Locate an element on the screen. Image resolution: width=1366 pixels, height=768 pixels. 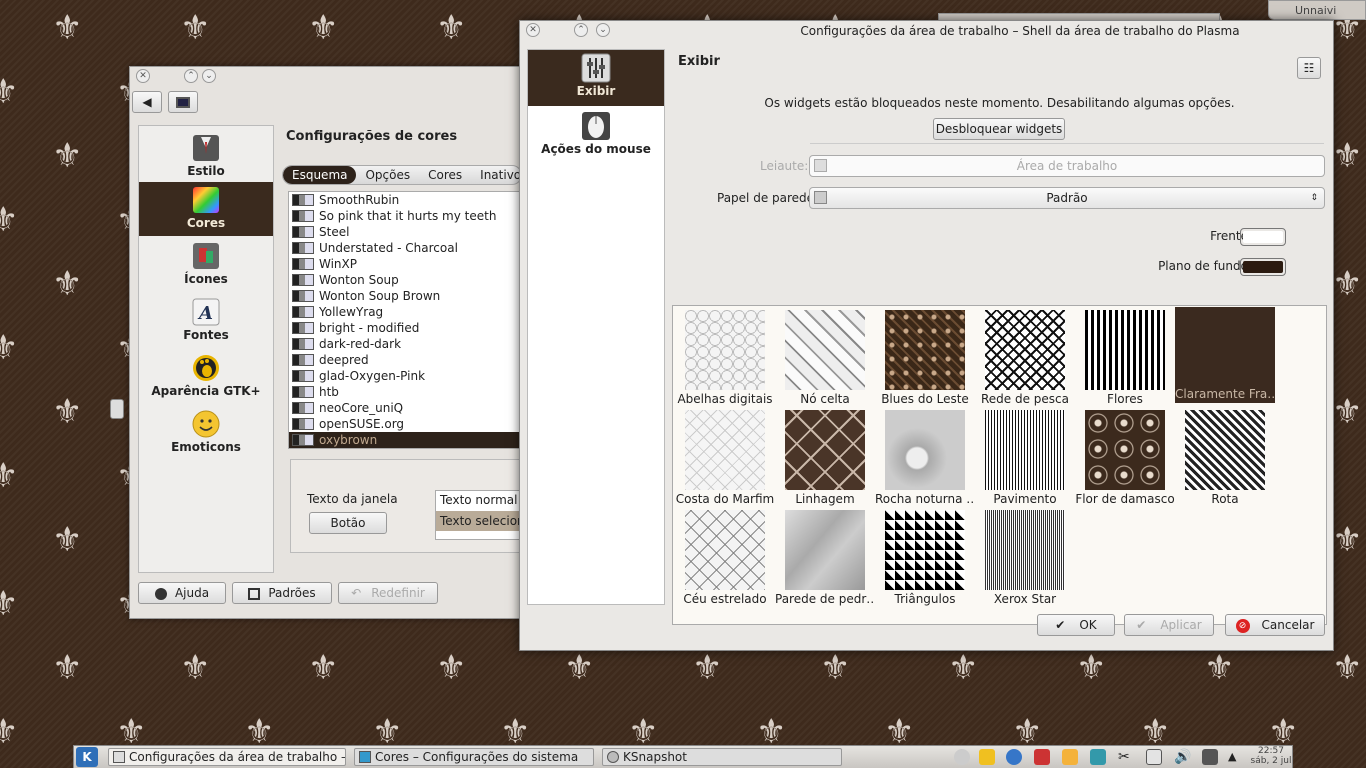
wallpaper-thumbnail is located at coordinates (725, 550).